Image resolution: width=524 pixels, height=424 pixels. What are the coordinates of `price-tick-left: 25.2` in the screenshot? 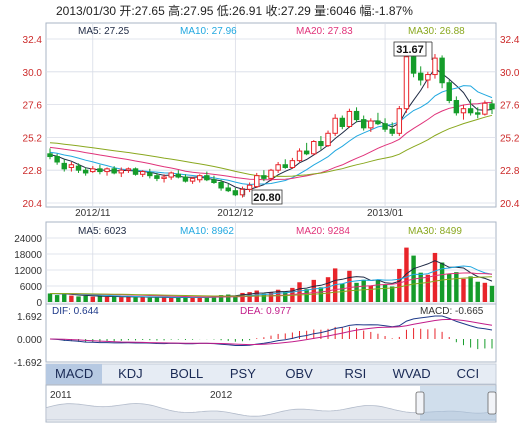 It's located at (33, 138).